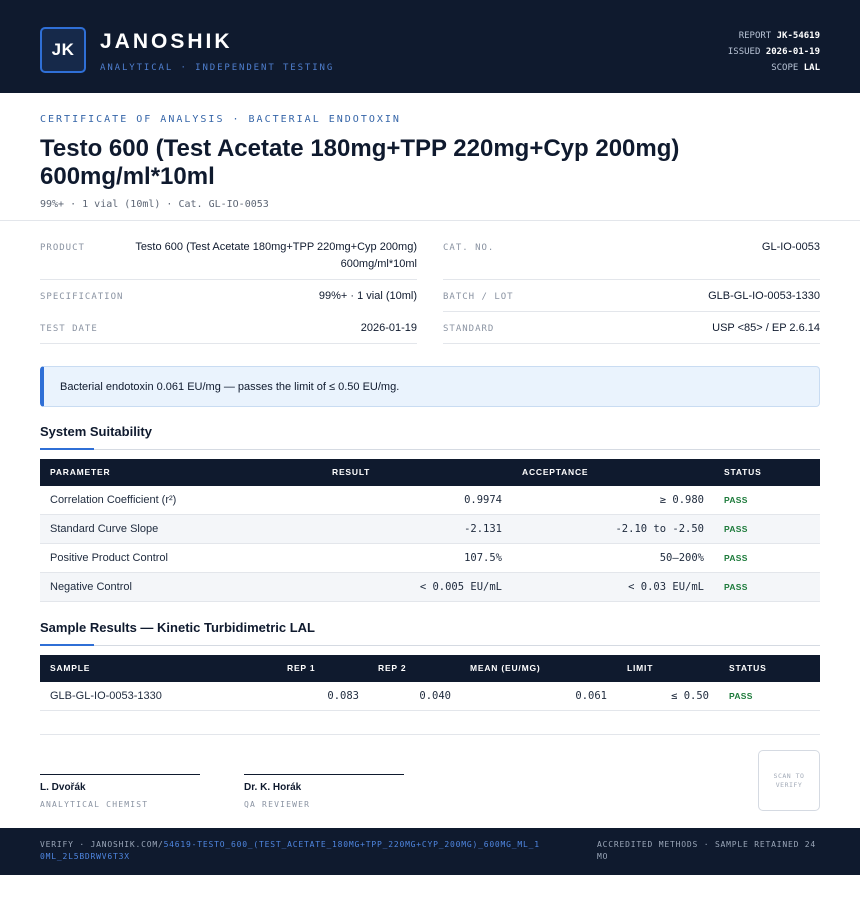 The width and height of the screenshot is (860, 903). I want to click on issued-label: ISSUED, so click(744, 52).